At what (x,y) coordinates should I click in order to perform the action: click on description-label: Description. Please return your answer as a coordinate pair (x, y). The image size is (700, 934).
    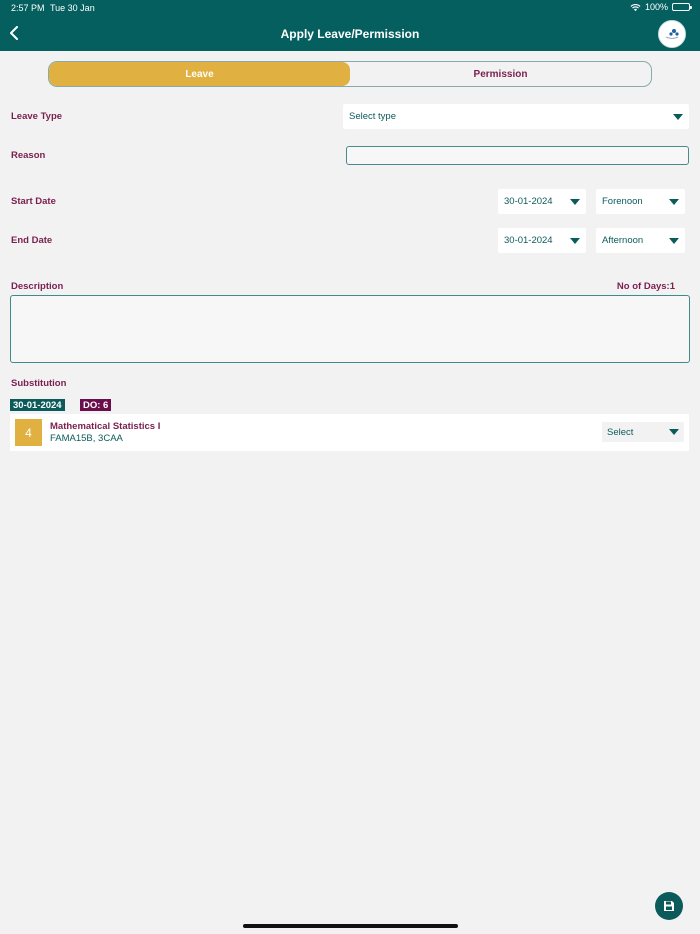
    Looking at the image, I should click on (37, 286).